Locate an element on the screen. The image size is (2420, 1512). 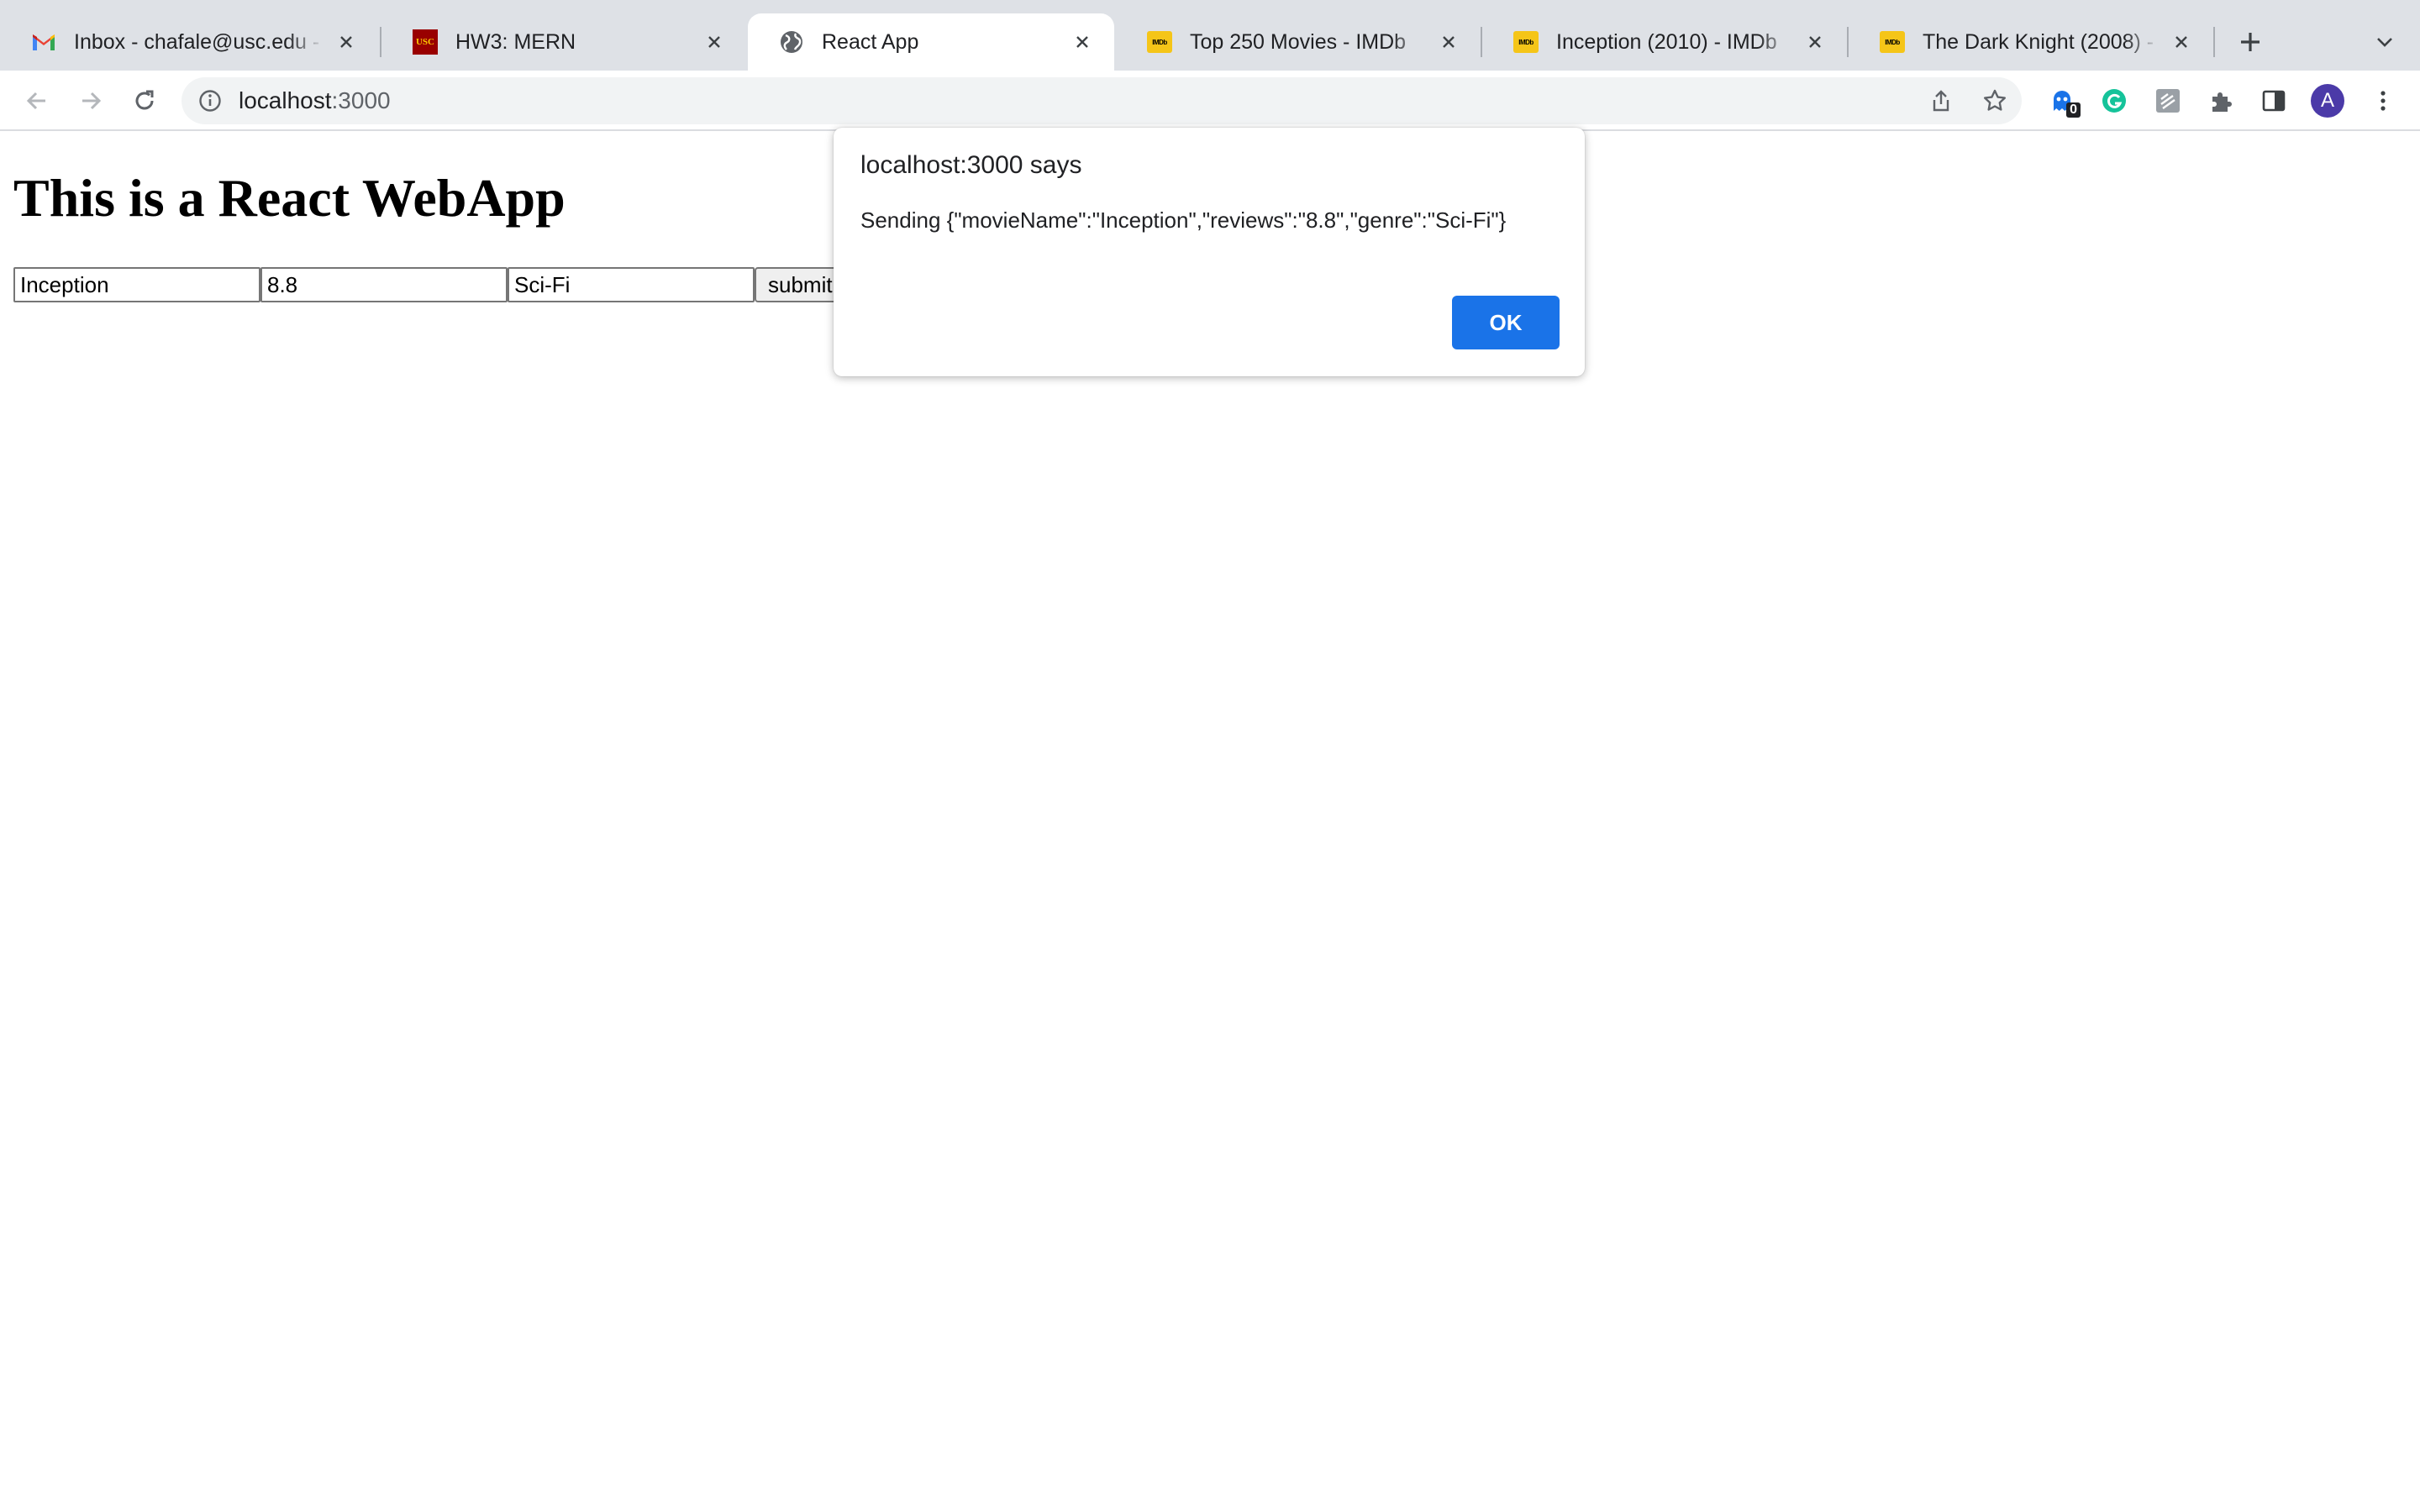
movie-form: submit is located at coordinates (442, 284).